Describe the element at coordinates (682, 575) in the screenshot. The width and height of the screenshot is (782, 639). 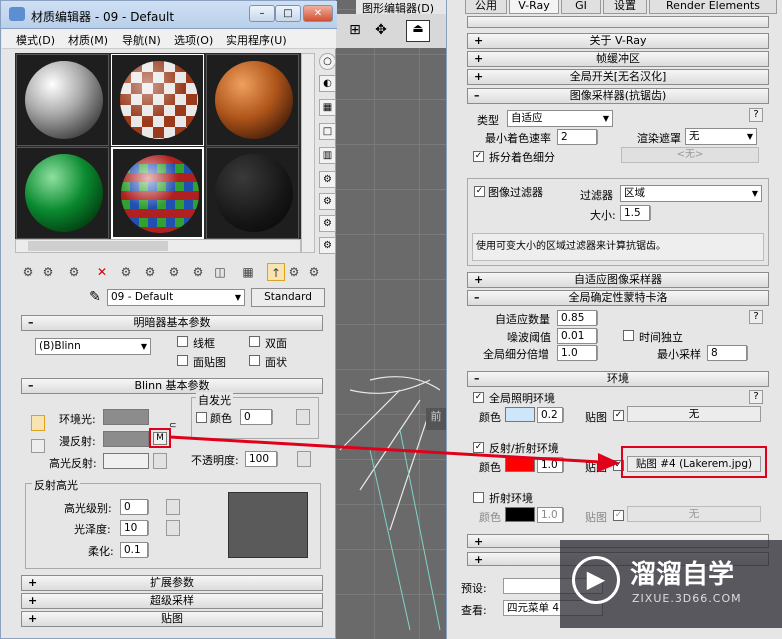
I see `watermark-brand: 溜溜自学` at that location.